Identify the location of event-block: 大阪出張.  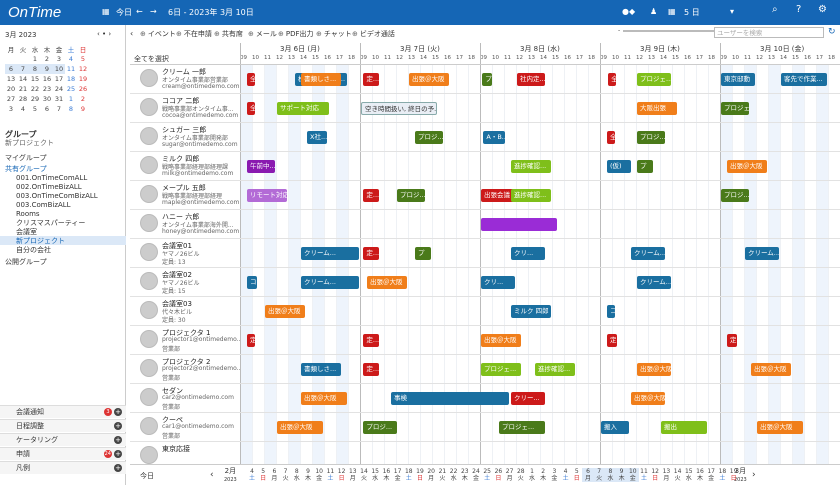
(657, 108).